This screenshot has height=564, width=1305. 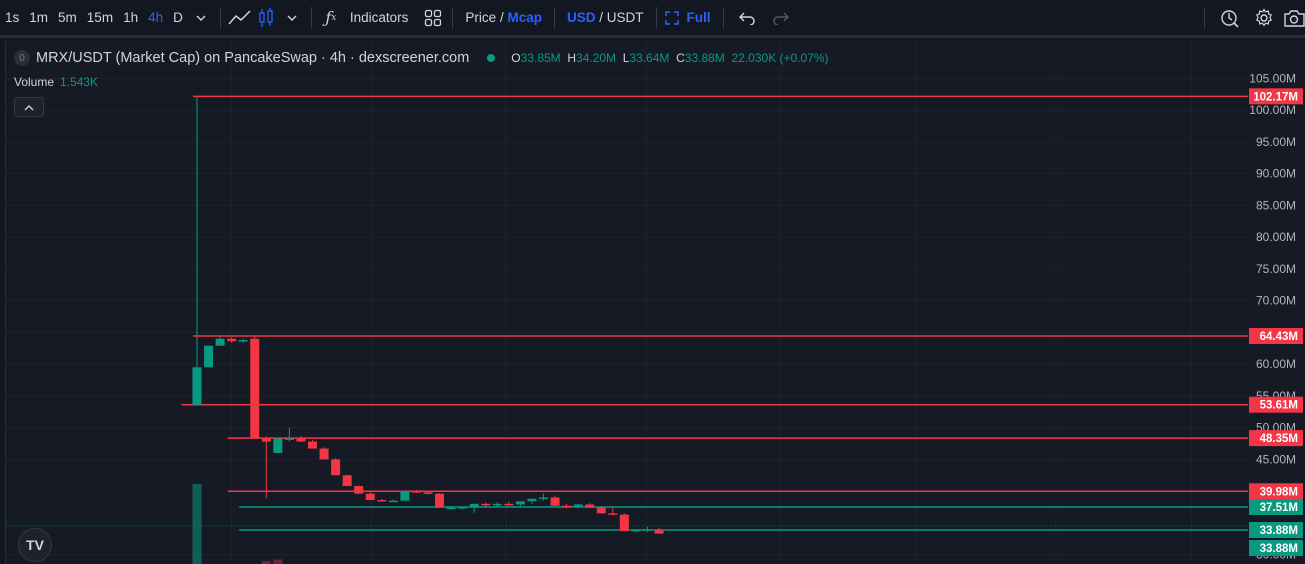 I want to click on usdt-option: USDT, so click(x=625, y=17).